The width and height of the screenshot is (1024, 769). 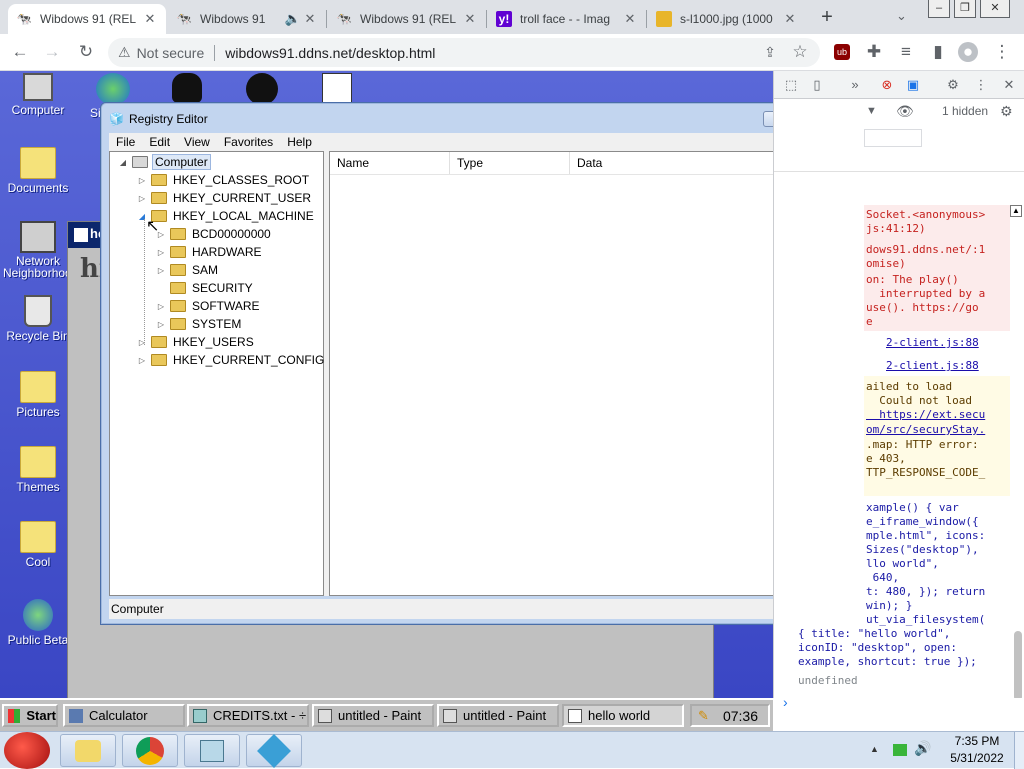 What do you see at coordinates (922, 748) in the screenshot?
I see `volume-icon: 🔊` at bounding box center [922, 748].